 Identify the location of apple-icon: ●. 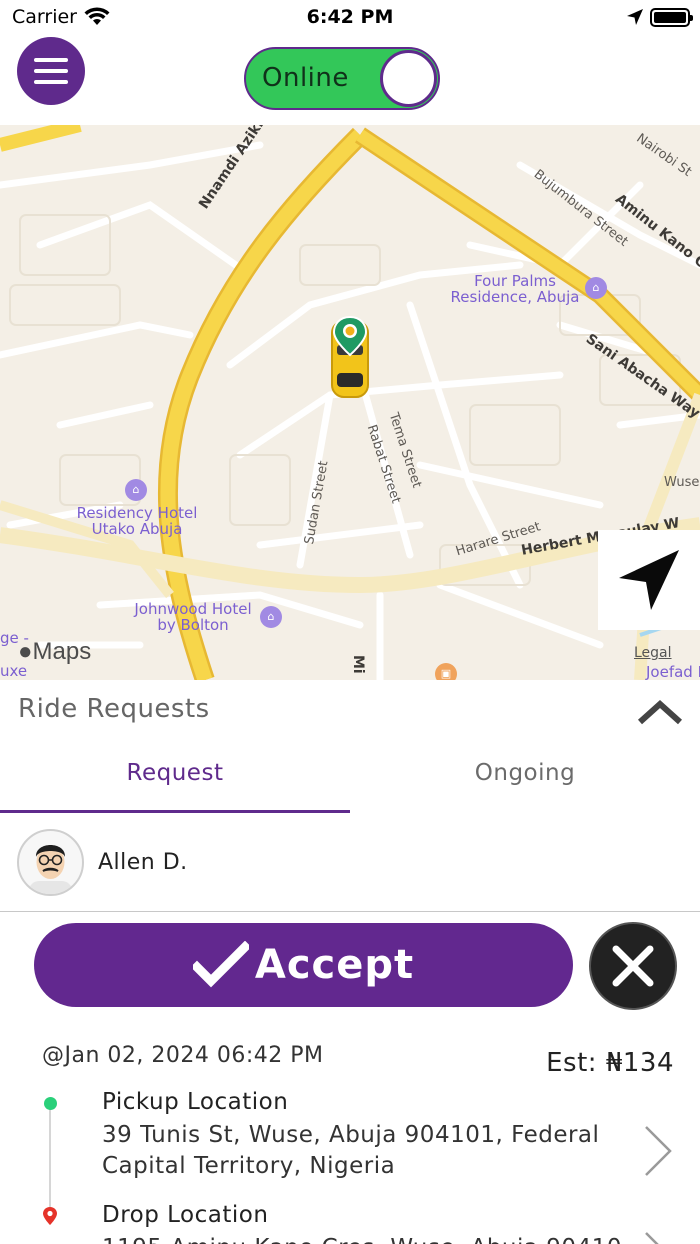
(25, 651).